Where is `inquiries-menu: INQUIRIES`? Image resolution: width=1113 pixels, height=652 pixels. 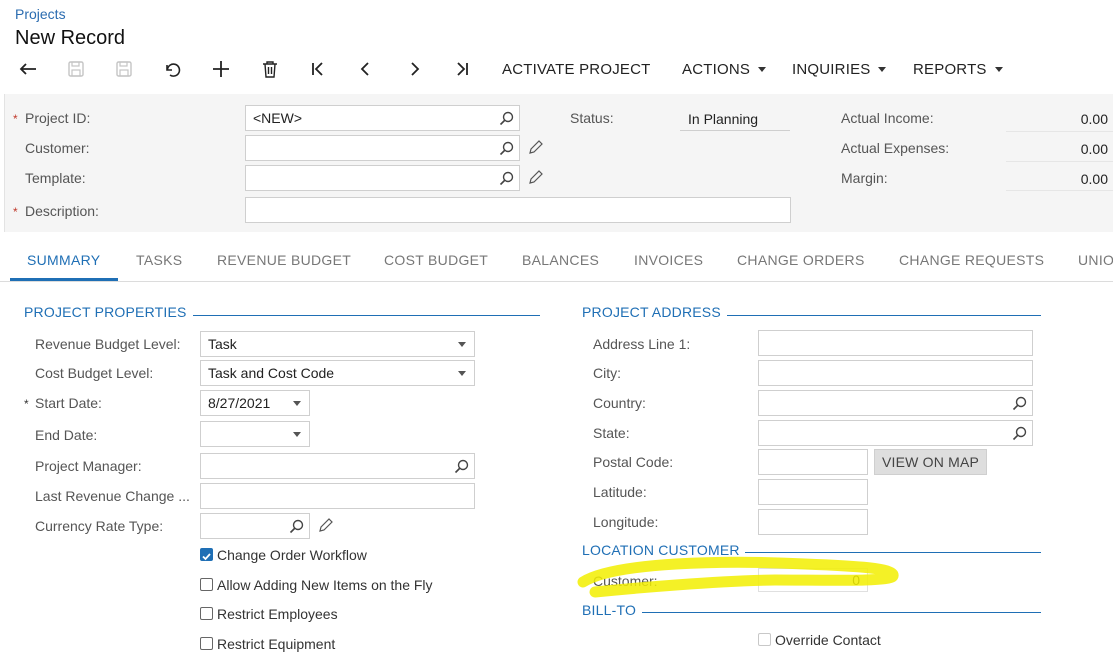
inquiries-menu: INQUIRIES is located at coordinates (839, 69).